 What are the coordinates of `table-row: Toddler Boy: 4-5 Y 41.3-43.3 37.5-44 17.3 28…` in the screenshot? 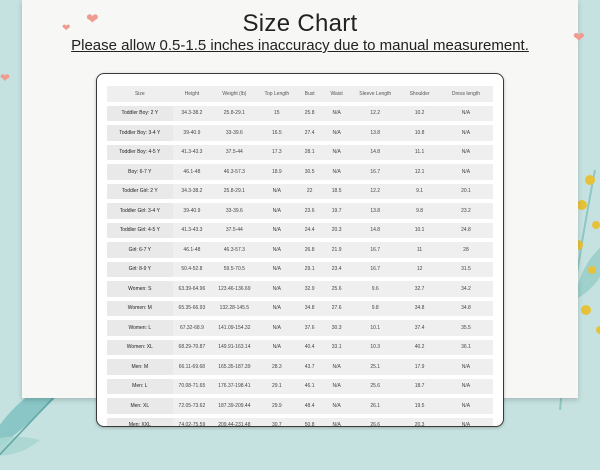 It's located at (300, 152).